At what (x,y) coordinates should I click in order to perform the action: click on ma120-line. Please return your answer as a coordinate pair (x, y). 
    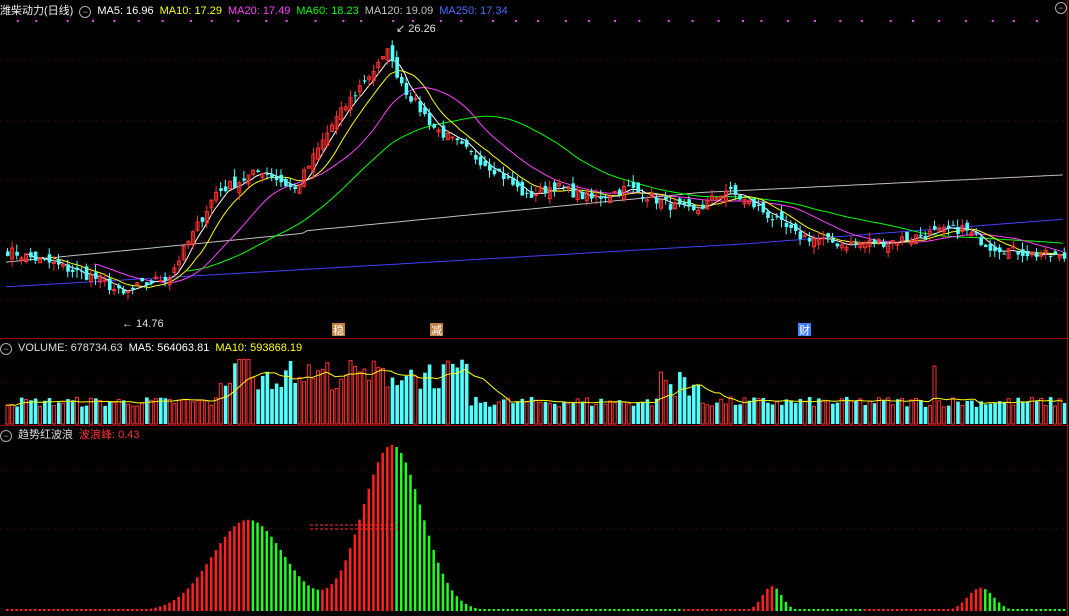
    Looking at the image, I should click on (534, 218).